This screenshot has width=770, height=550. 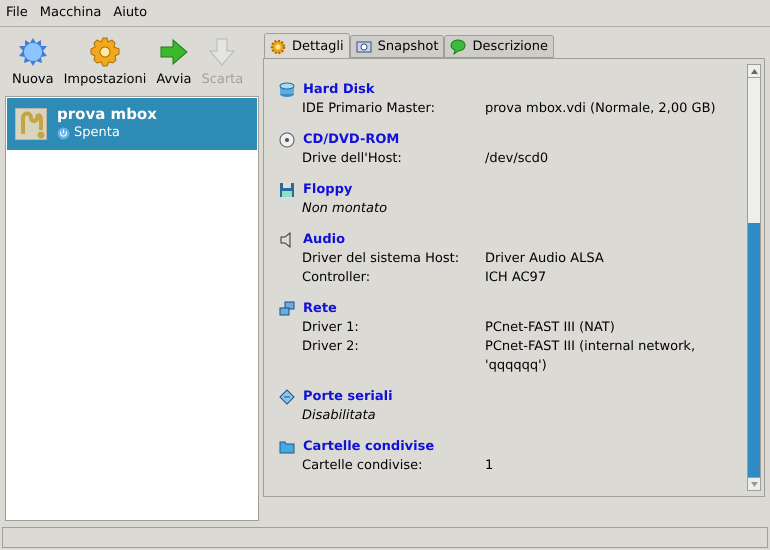 I want to click on power-icon, so click(x=63, y=133).